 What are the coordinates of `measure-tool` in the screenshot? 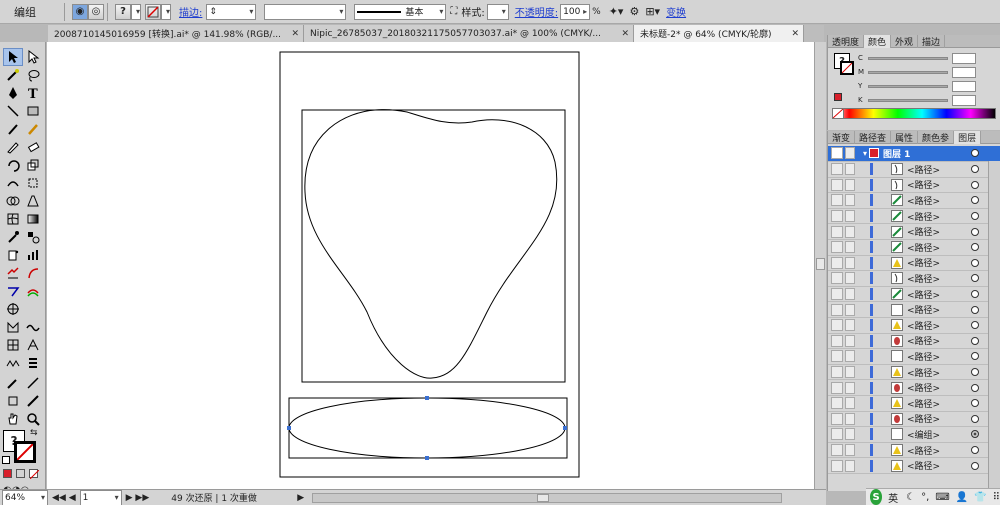 It's located at (33, 383).